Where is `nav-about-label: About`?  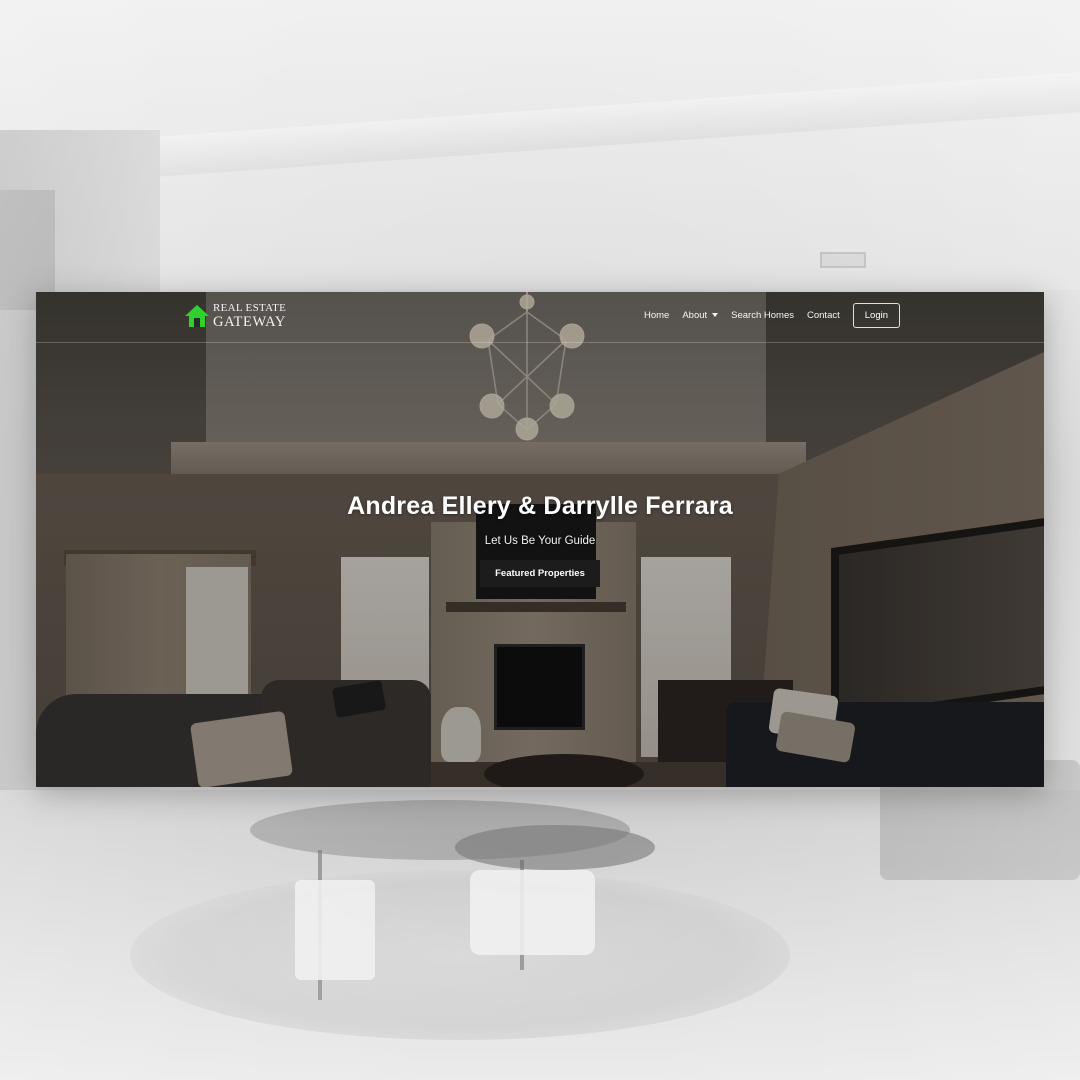 nav-about-label: About is located at coordinates (695, 315).